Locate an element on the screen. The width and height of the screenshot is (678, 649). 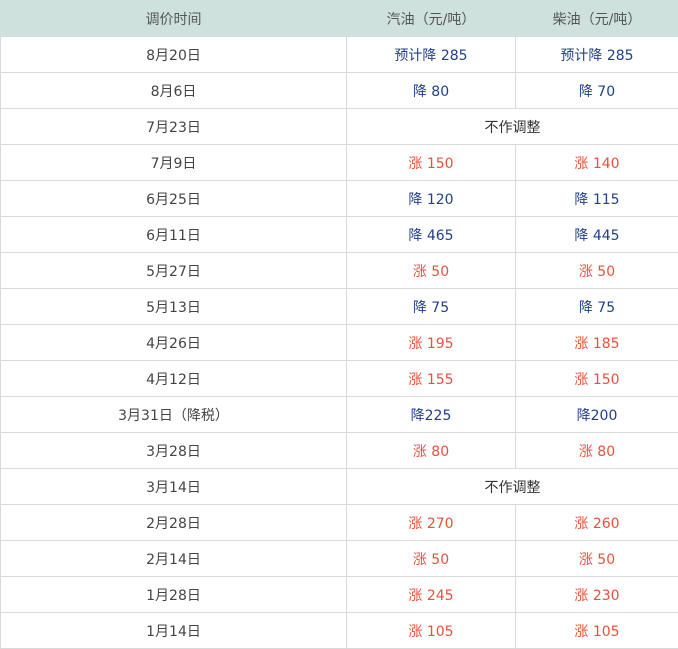
date-cell: 3月31日（降税） is located at coordinates (174, 415).